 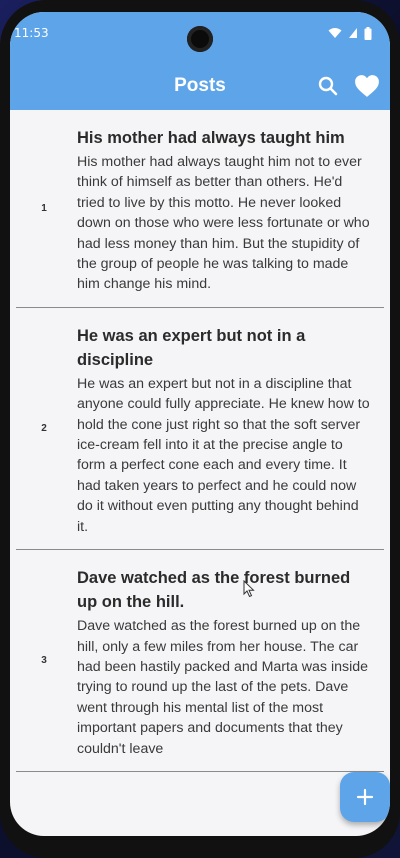 What do you see at coordinates (31, 33) in the screenshot?
I see `status-time: 11:53` at bounding box center [31, 33].